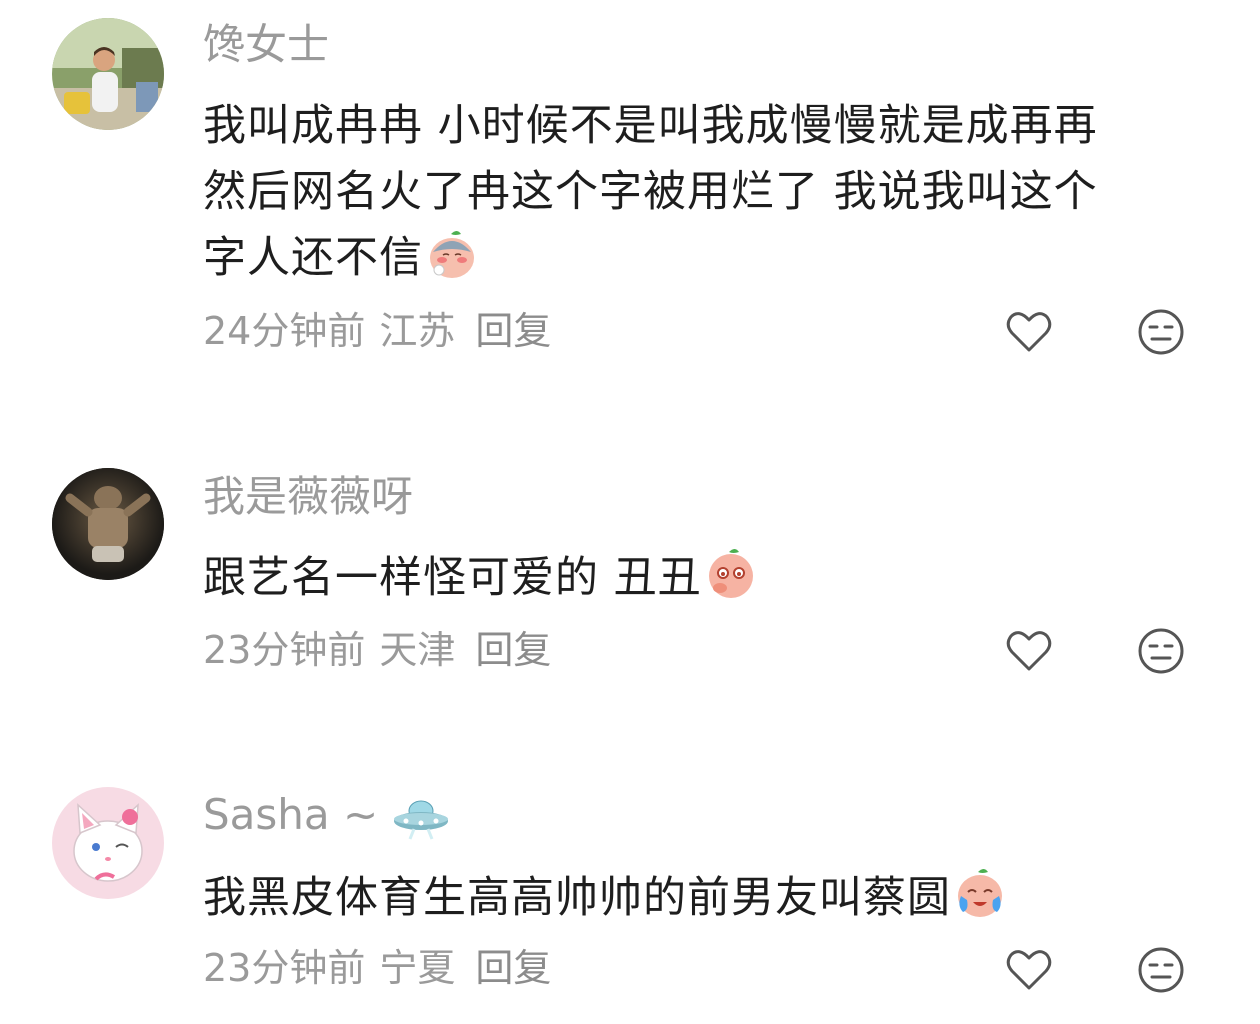  I want to click on comment-meta: 24分钟前 江苏 回复, so click(384, 331).